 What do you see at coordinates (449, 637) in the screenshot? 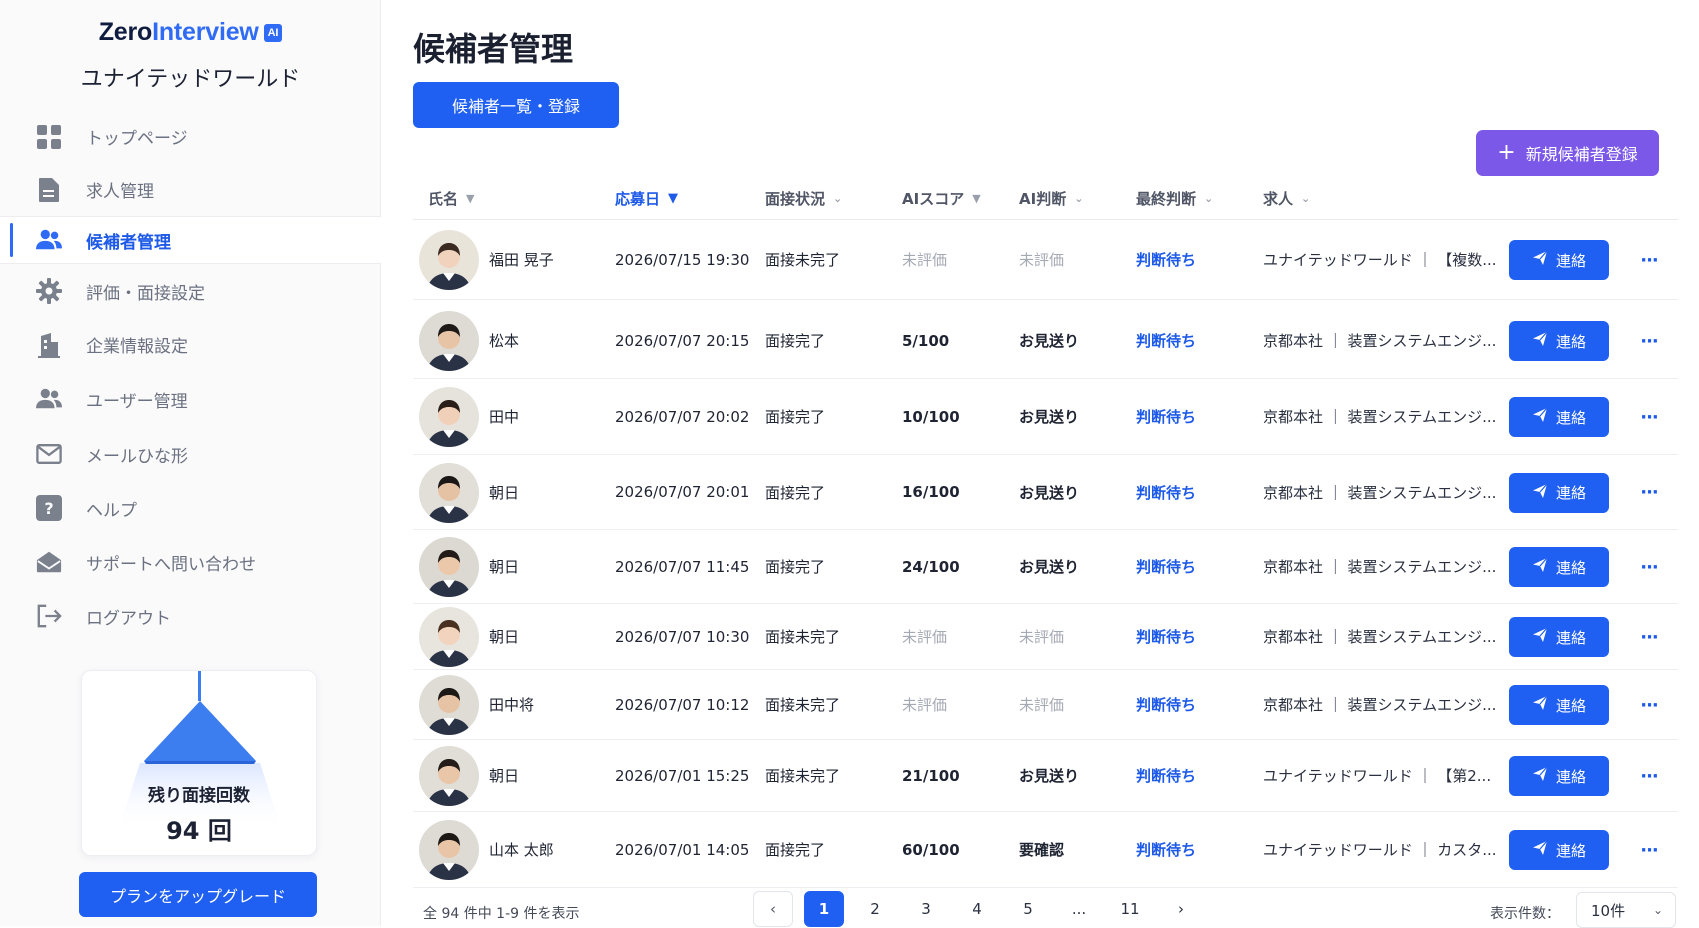
I see `avatar` at bounding box center [449, 637].